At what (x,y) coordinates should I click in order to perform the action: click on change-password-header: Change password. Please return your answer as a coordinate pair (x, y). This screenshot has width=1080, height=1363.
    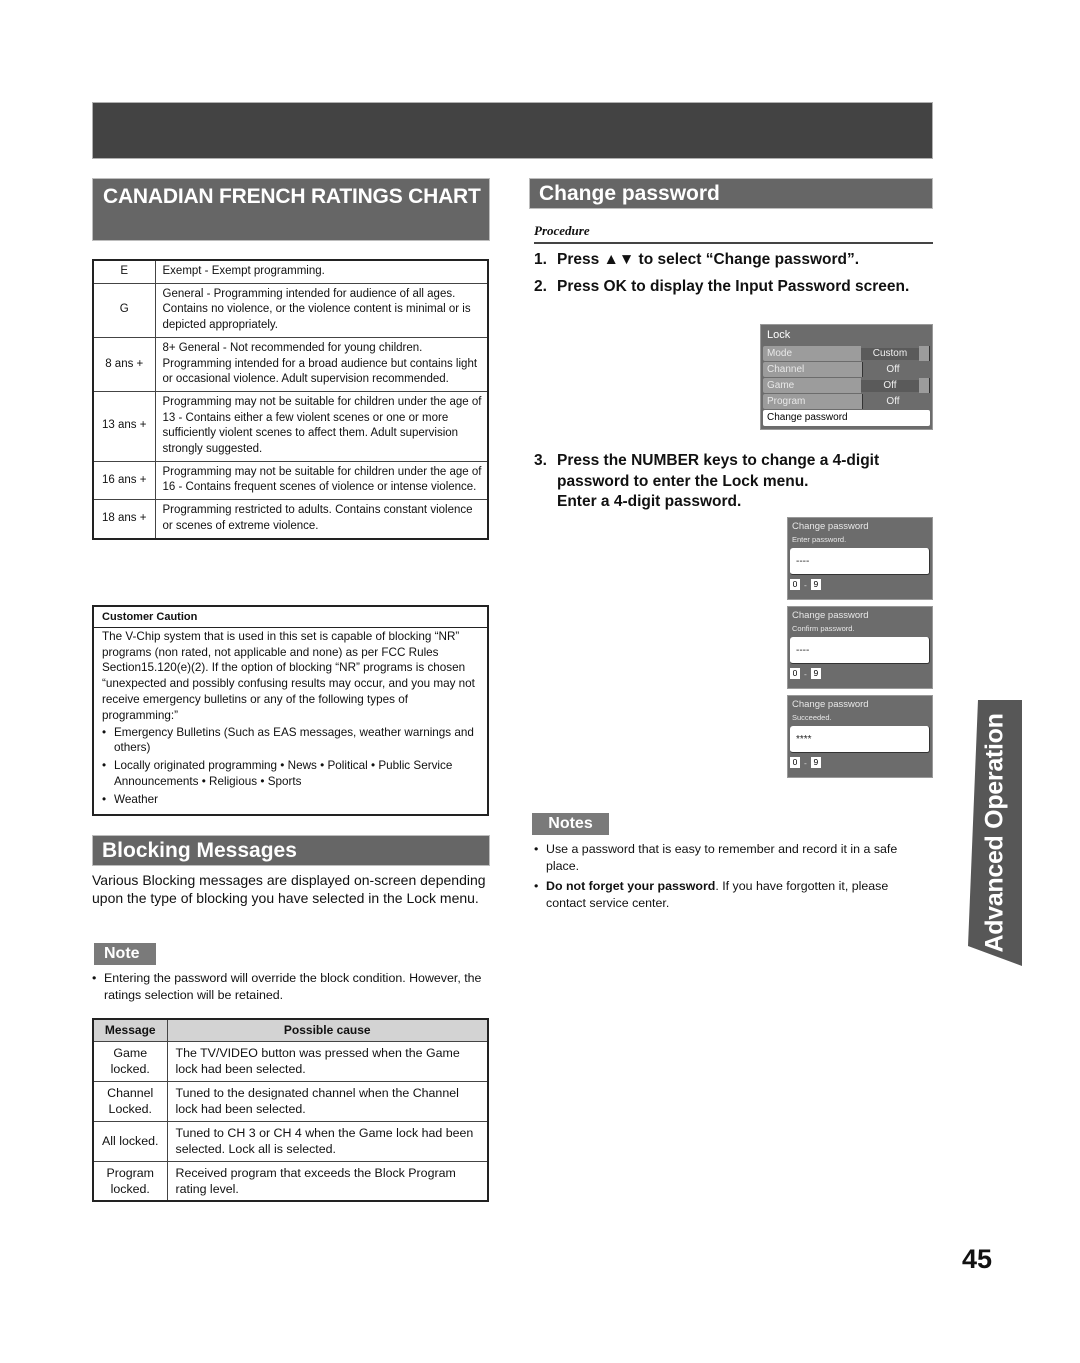
    Looking at the image, I should click on (731, 193).